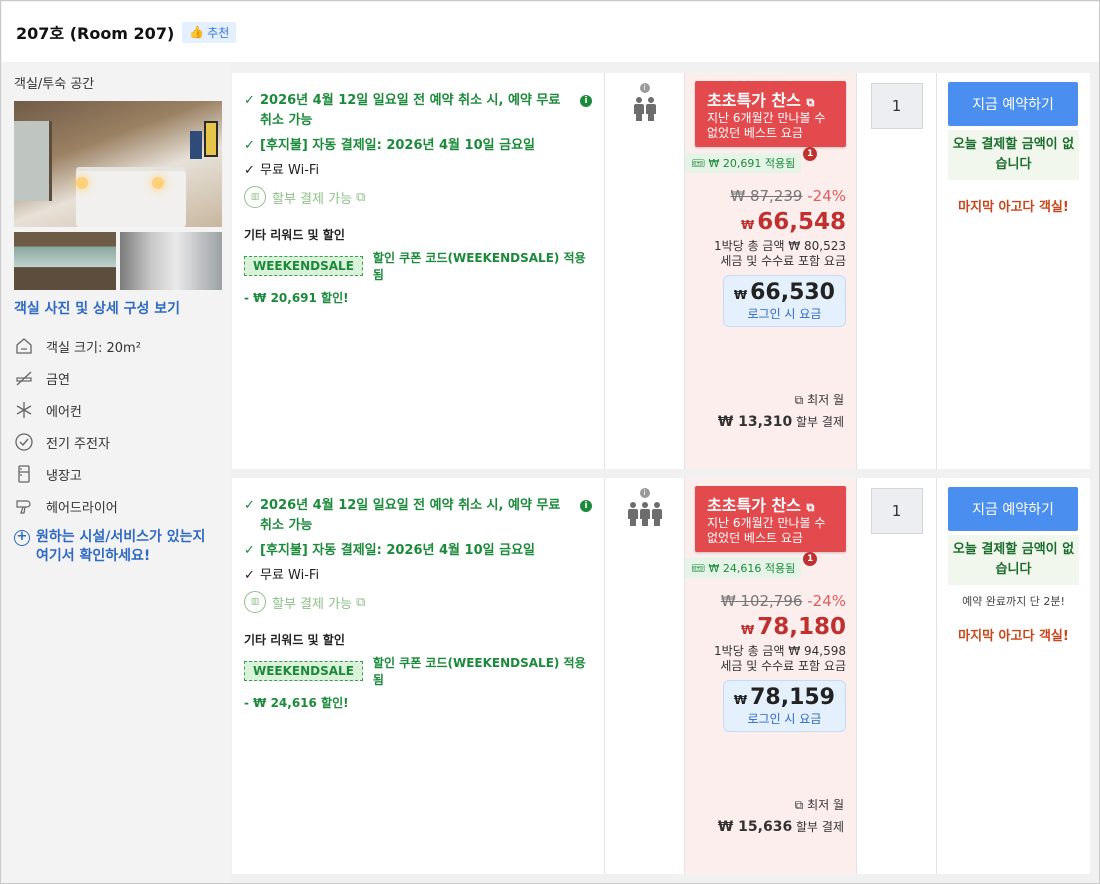  I want to click on login-price-box: ₩66,530 로그인 시 요금, so click(784, 301).